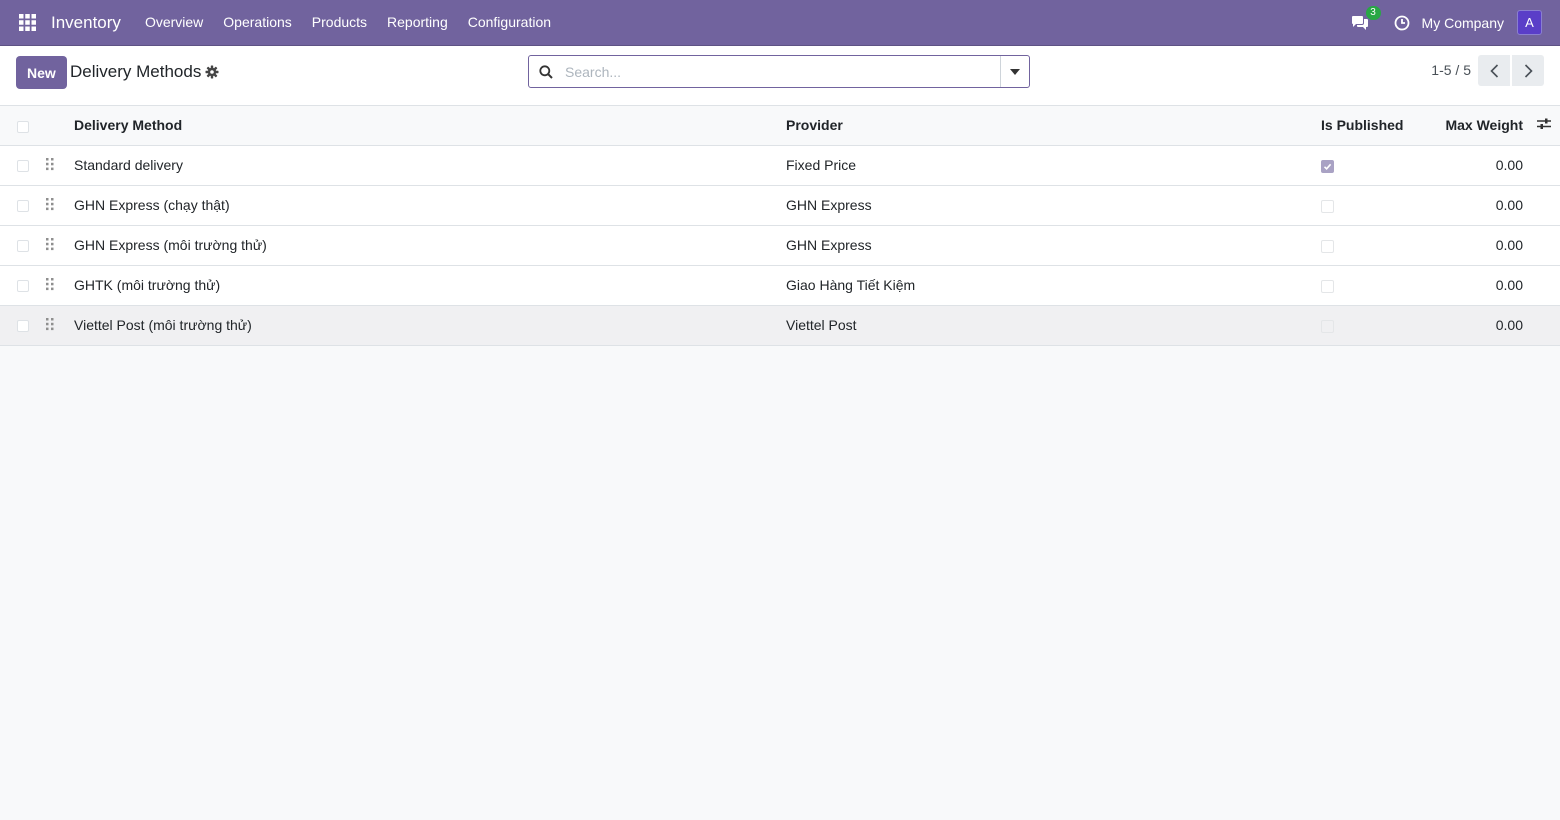 The image size is (1560, 820). I want to click on pager-next-button, so click(1528, 70).